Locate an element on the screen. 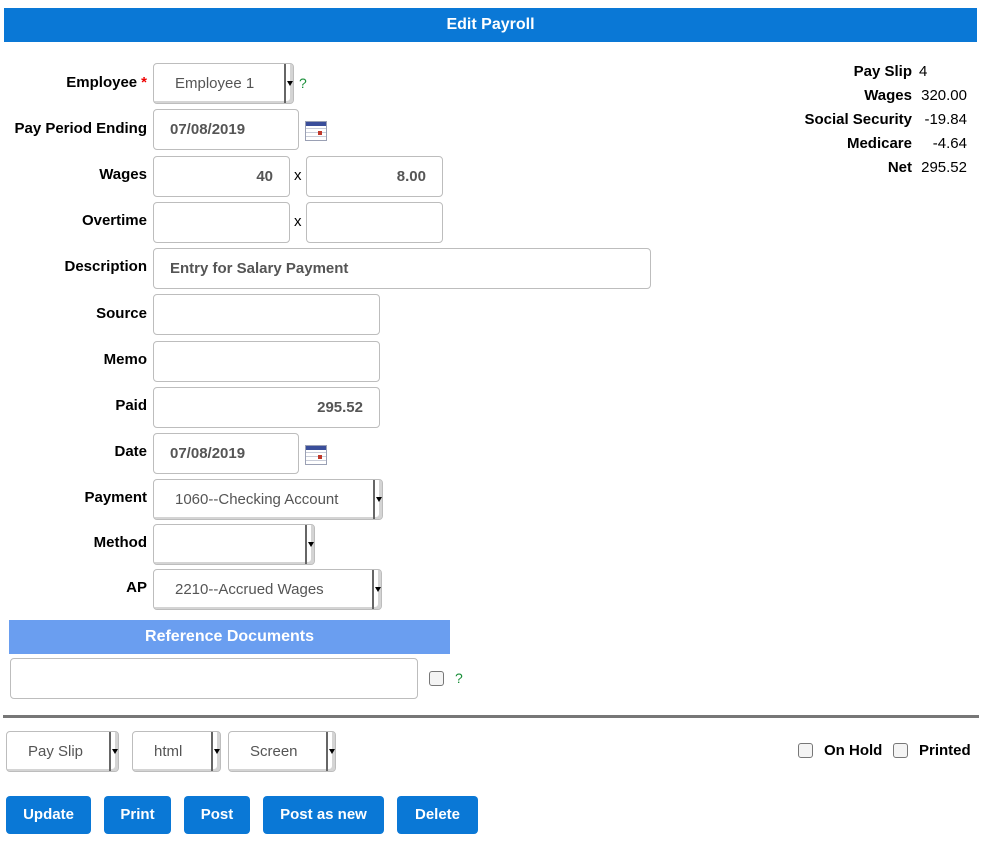  memo-input is located at coordinates (266, 361).